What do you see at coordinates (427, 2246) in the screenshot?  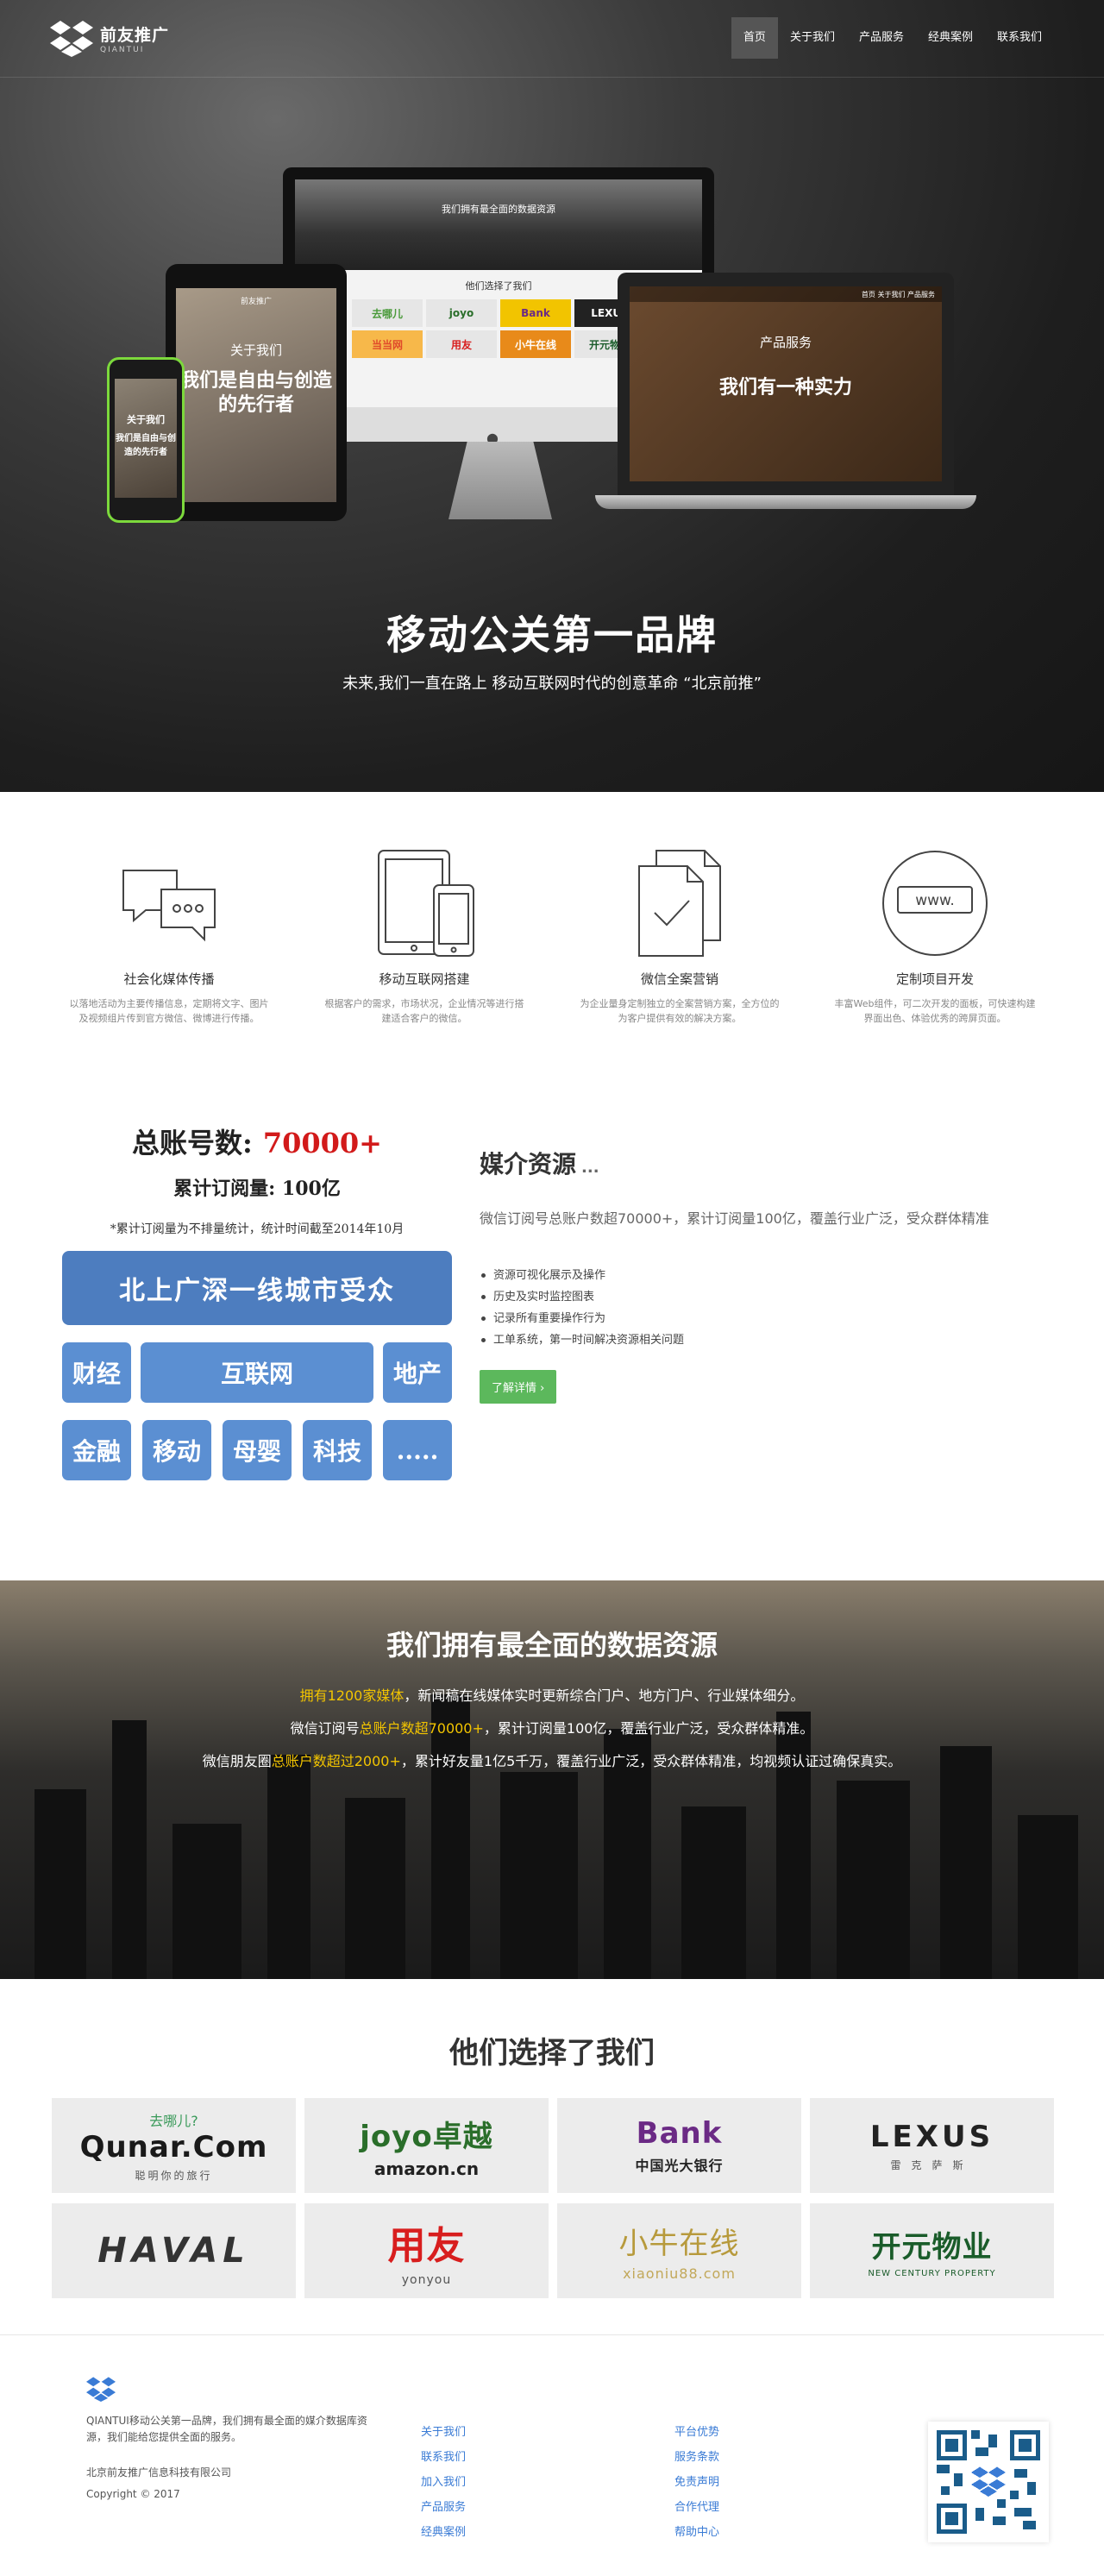 I see `client-logo-main: 用友` at bounding box center [427, 2246].